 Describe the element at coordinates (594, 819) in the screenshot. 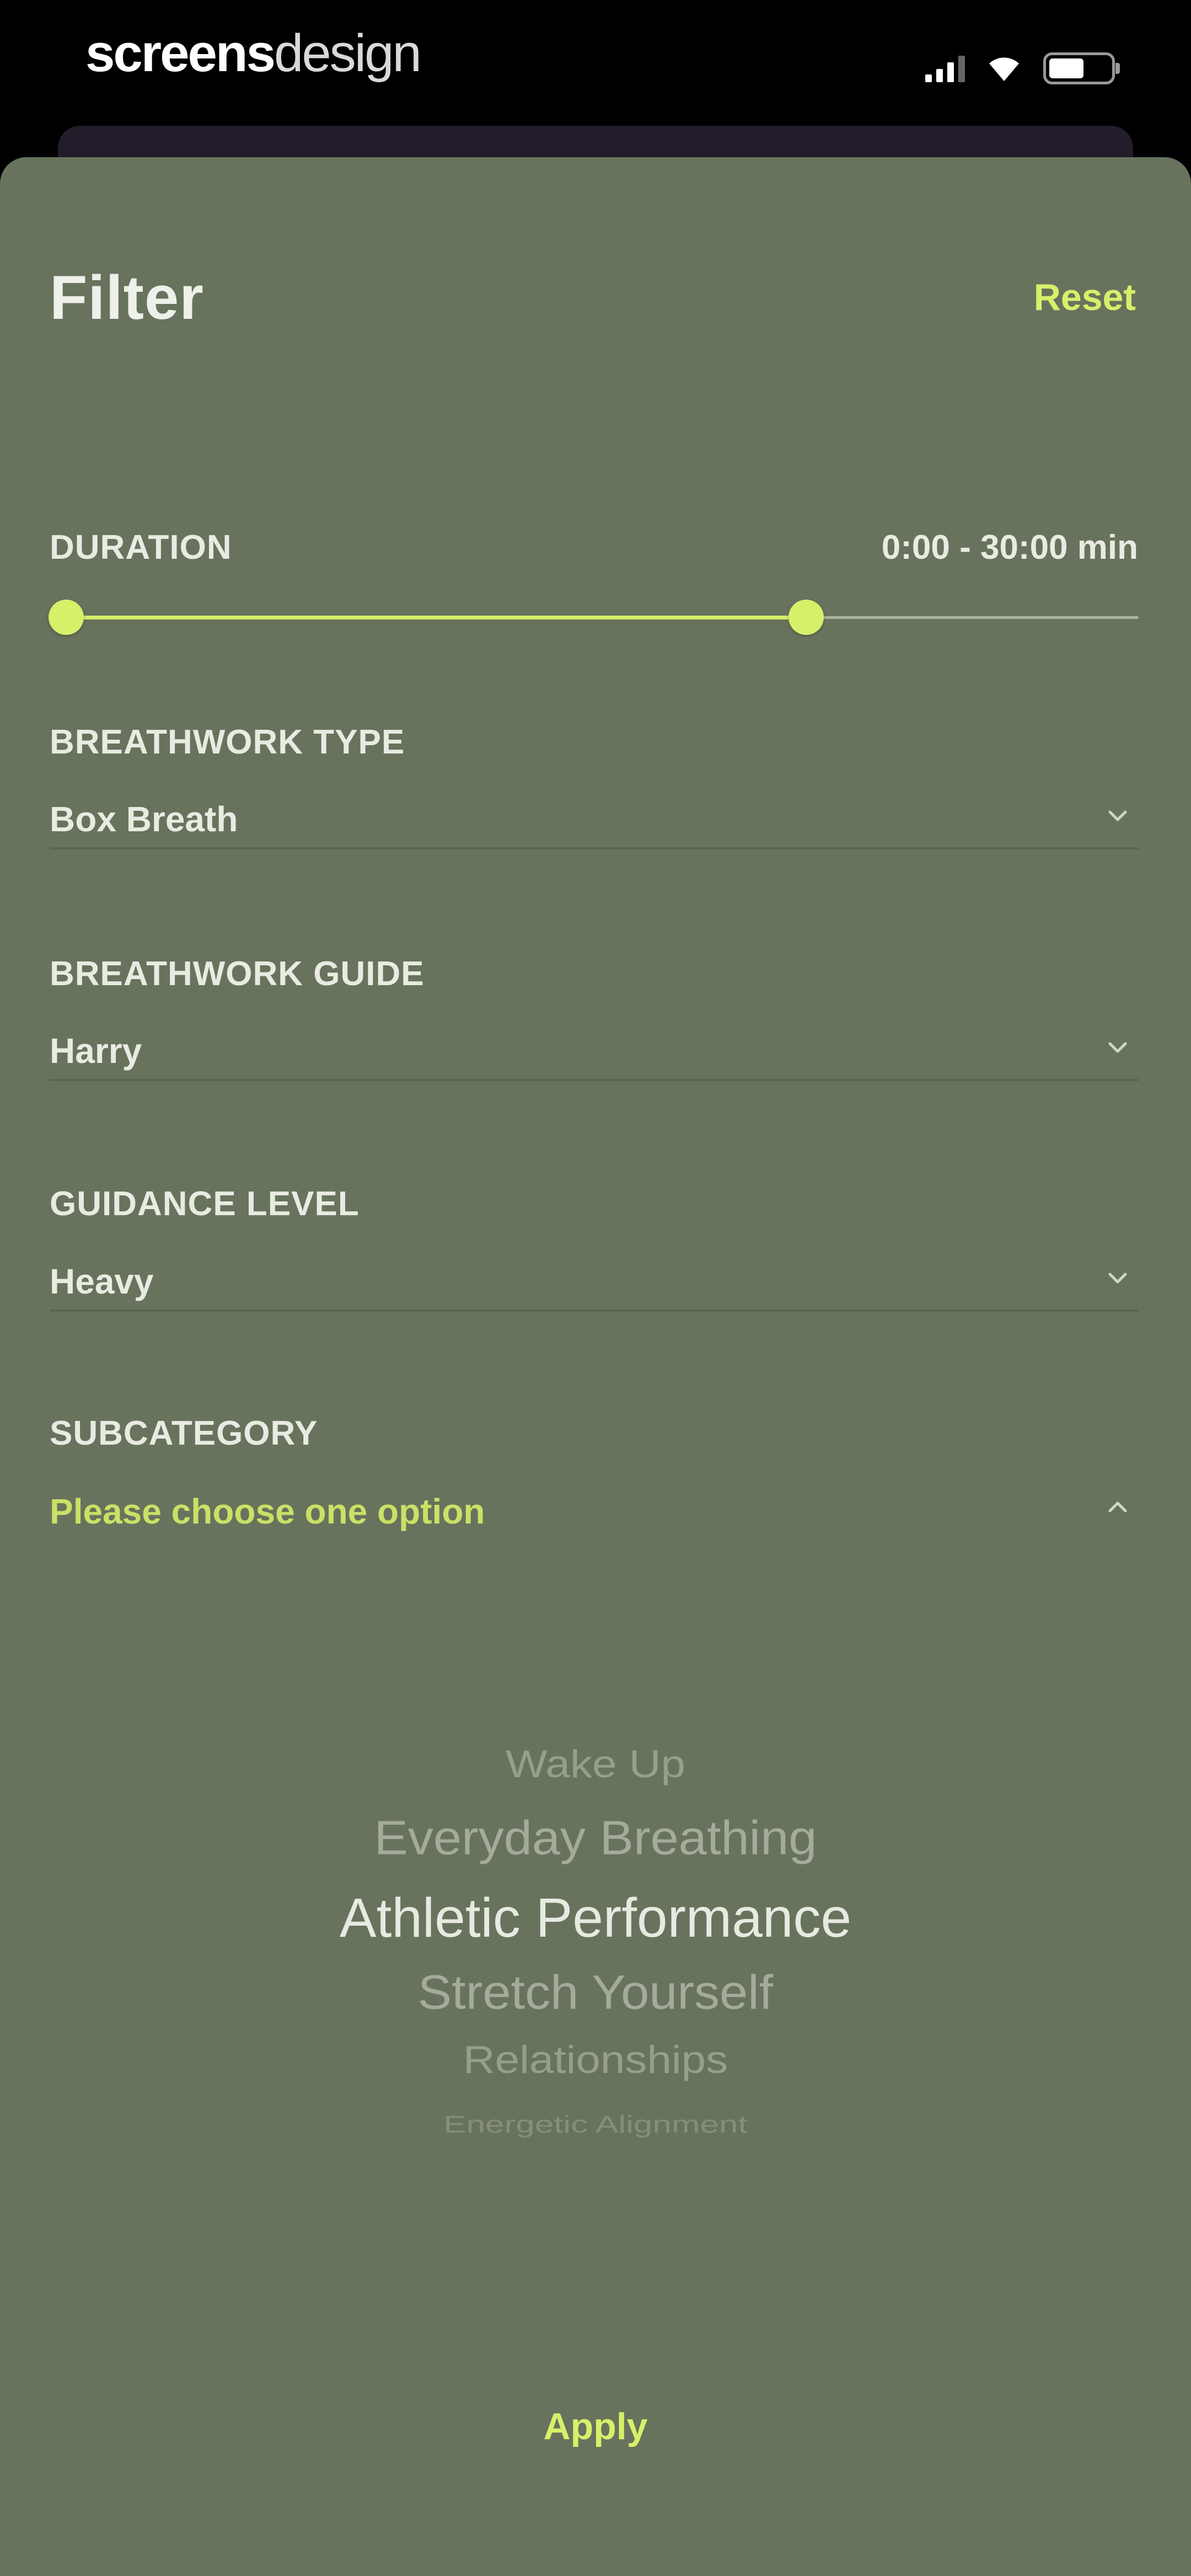

I see `breathwork-type-select: Box Breath` at that location.